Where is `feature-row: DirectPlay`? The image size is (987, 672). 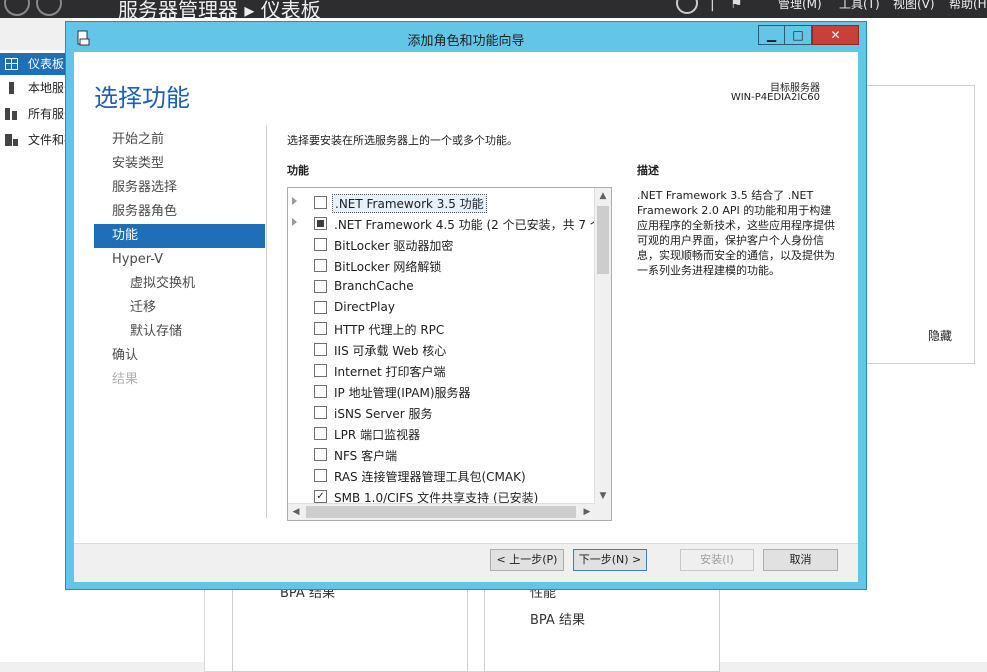 feature-row: DirectPlay is located at coordinates (442, 307).